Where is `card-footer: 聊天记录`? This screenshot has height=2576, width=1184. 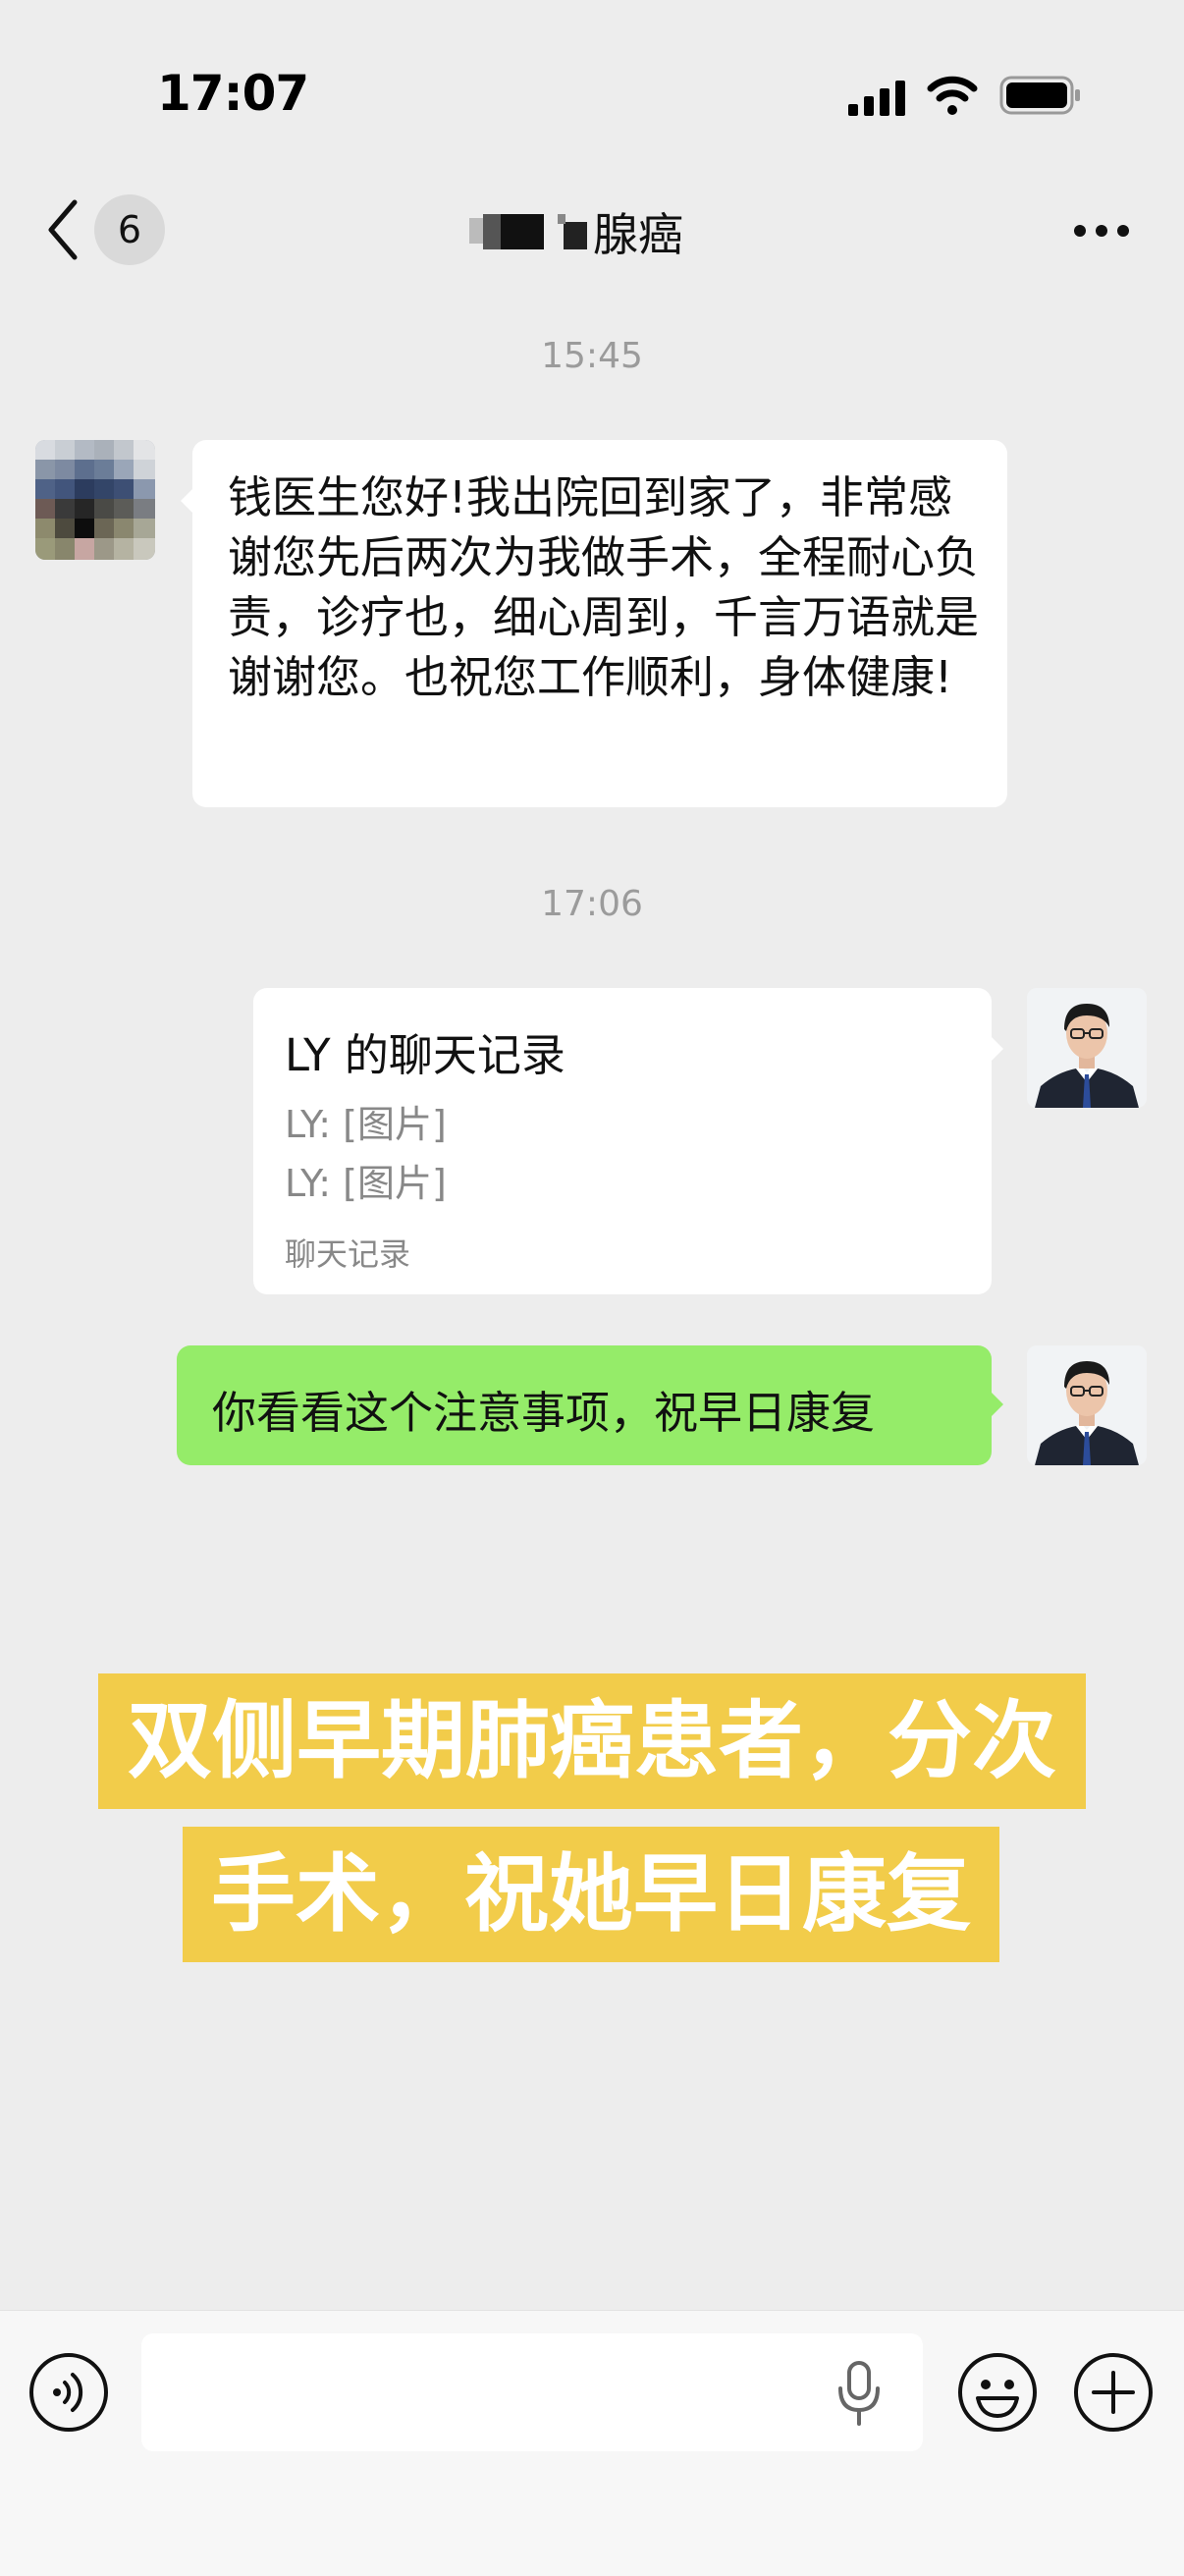
card-footer: 聊天记录 is located at coordinates (348, 1254).